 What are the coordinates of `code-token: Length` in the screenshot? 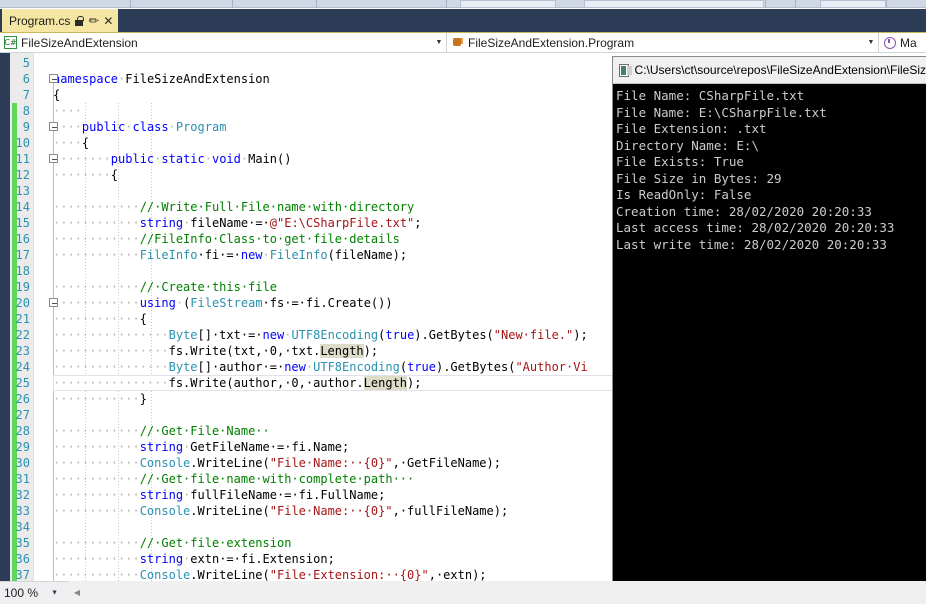 It's located at (385, 383).